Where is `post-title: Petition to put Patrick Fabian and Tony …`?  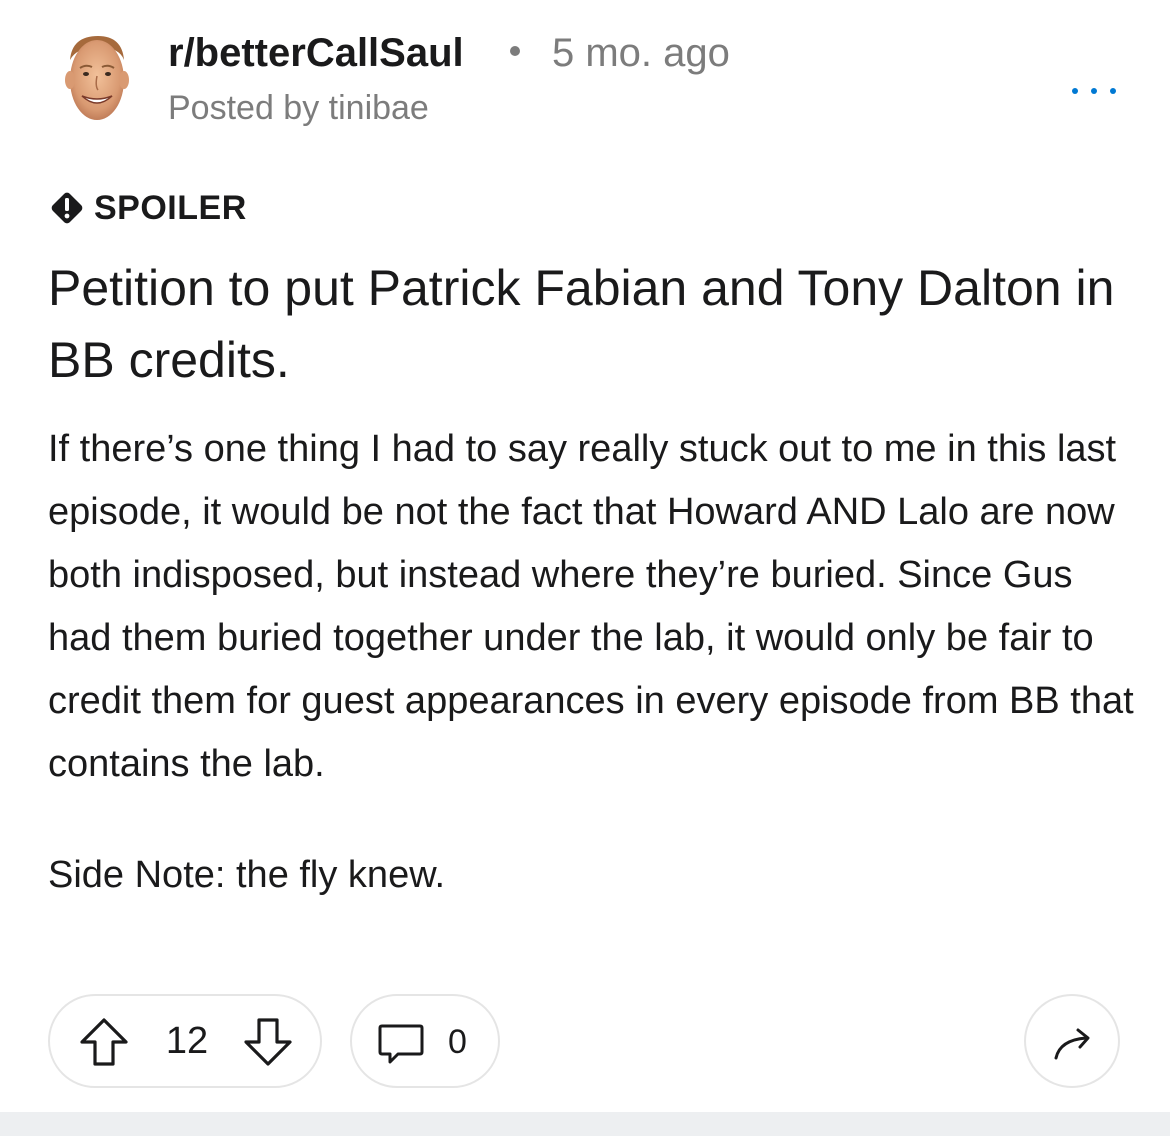 post-title: Petition to put Patrick Fabian and Tony … is located at coordinates (588, 324).